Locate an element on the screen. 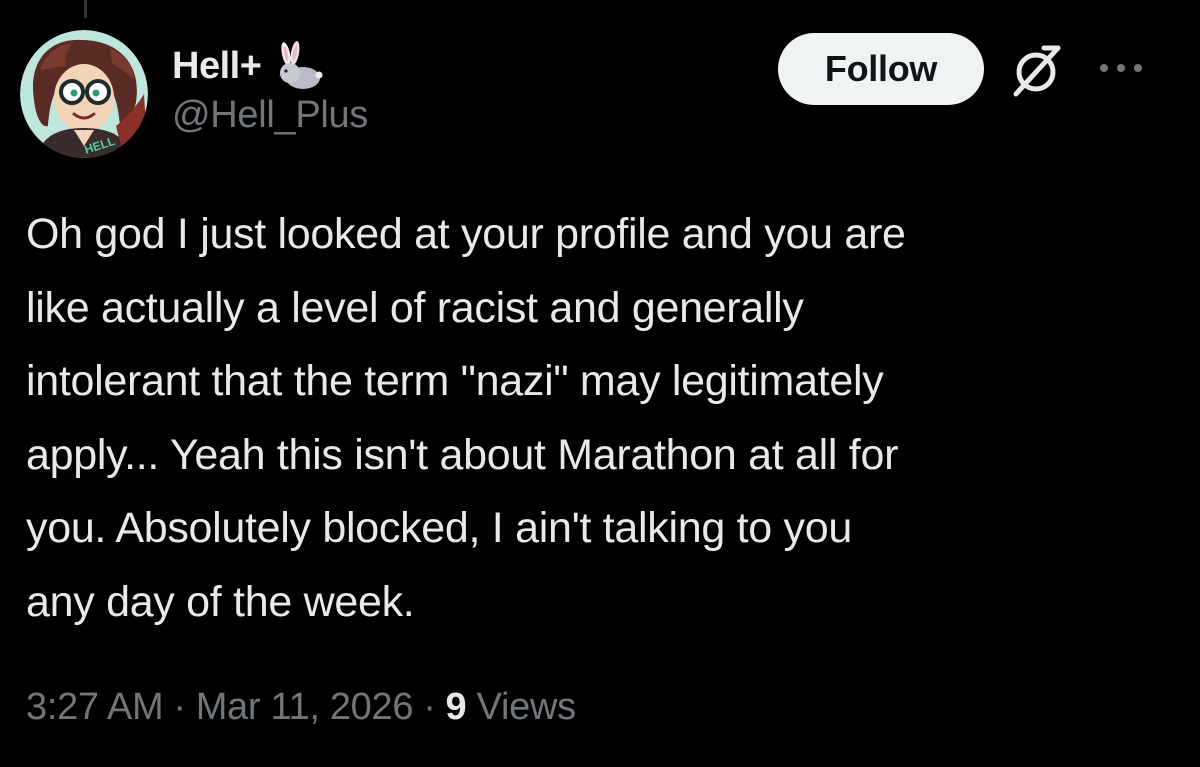 Image resolution: width=1200 pixels, height=767 pixels. display-name-row: Hell+ is located at coordinates (270, 66).